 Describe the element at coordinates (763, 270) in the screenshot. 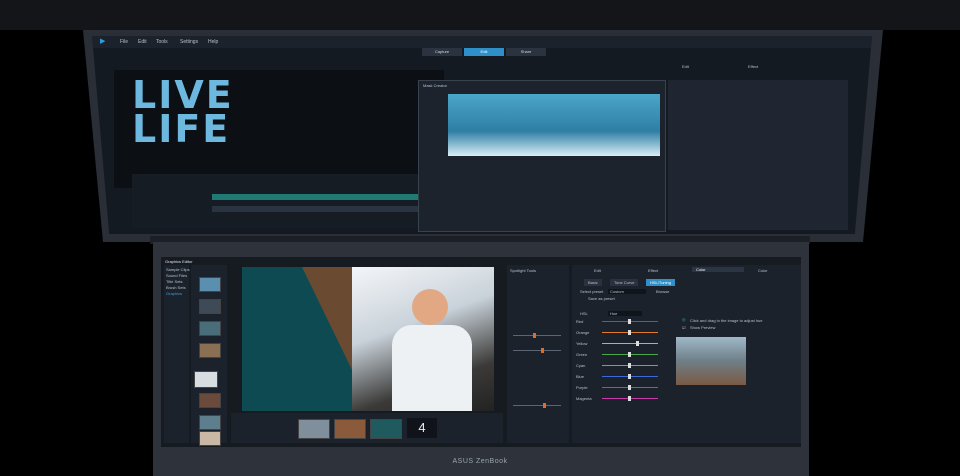

I see `tab-color-2: Color` at that location.